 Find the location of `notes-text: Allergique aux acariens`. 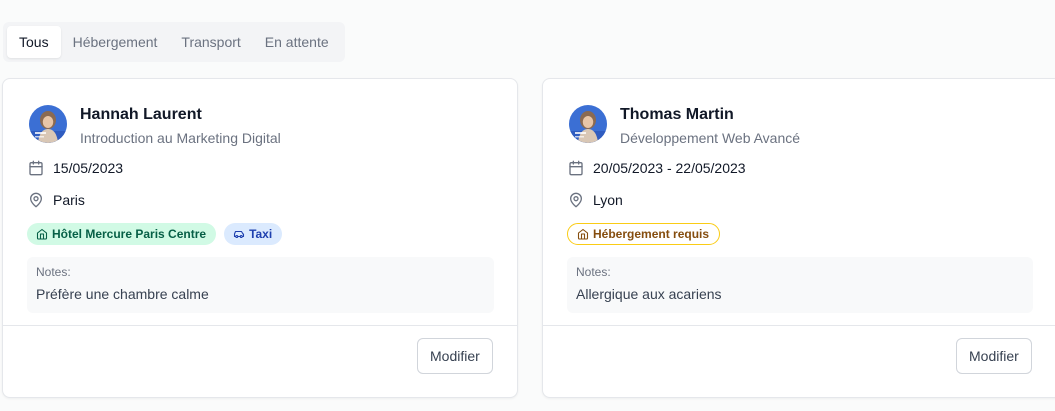

notes-text: Allergique aux acariens is located at coordinates (649, 294).